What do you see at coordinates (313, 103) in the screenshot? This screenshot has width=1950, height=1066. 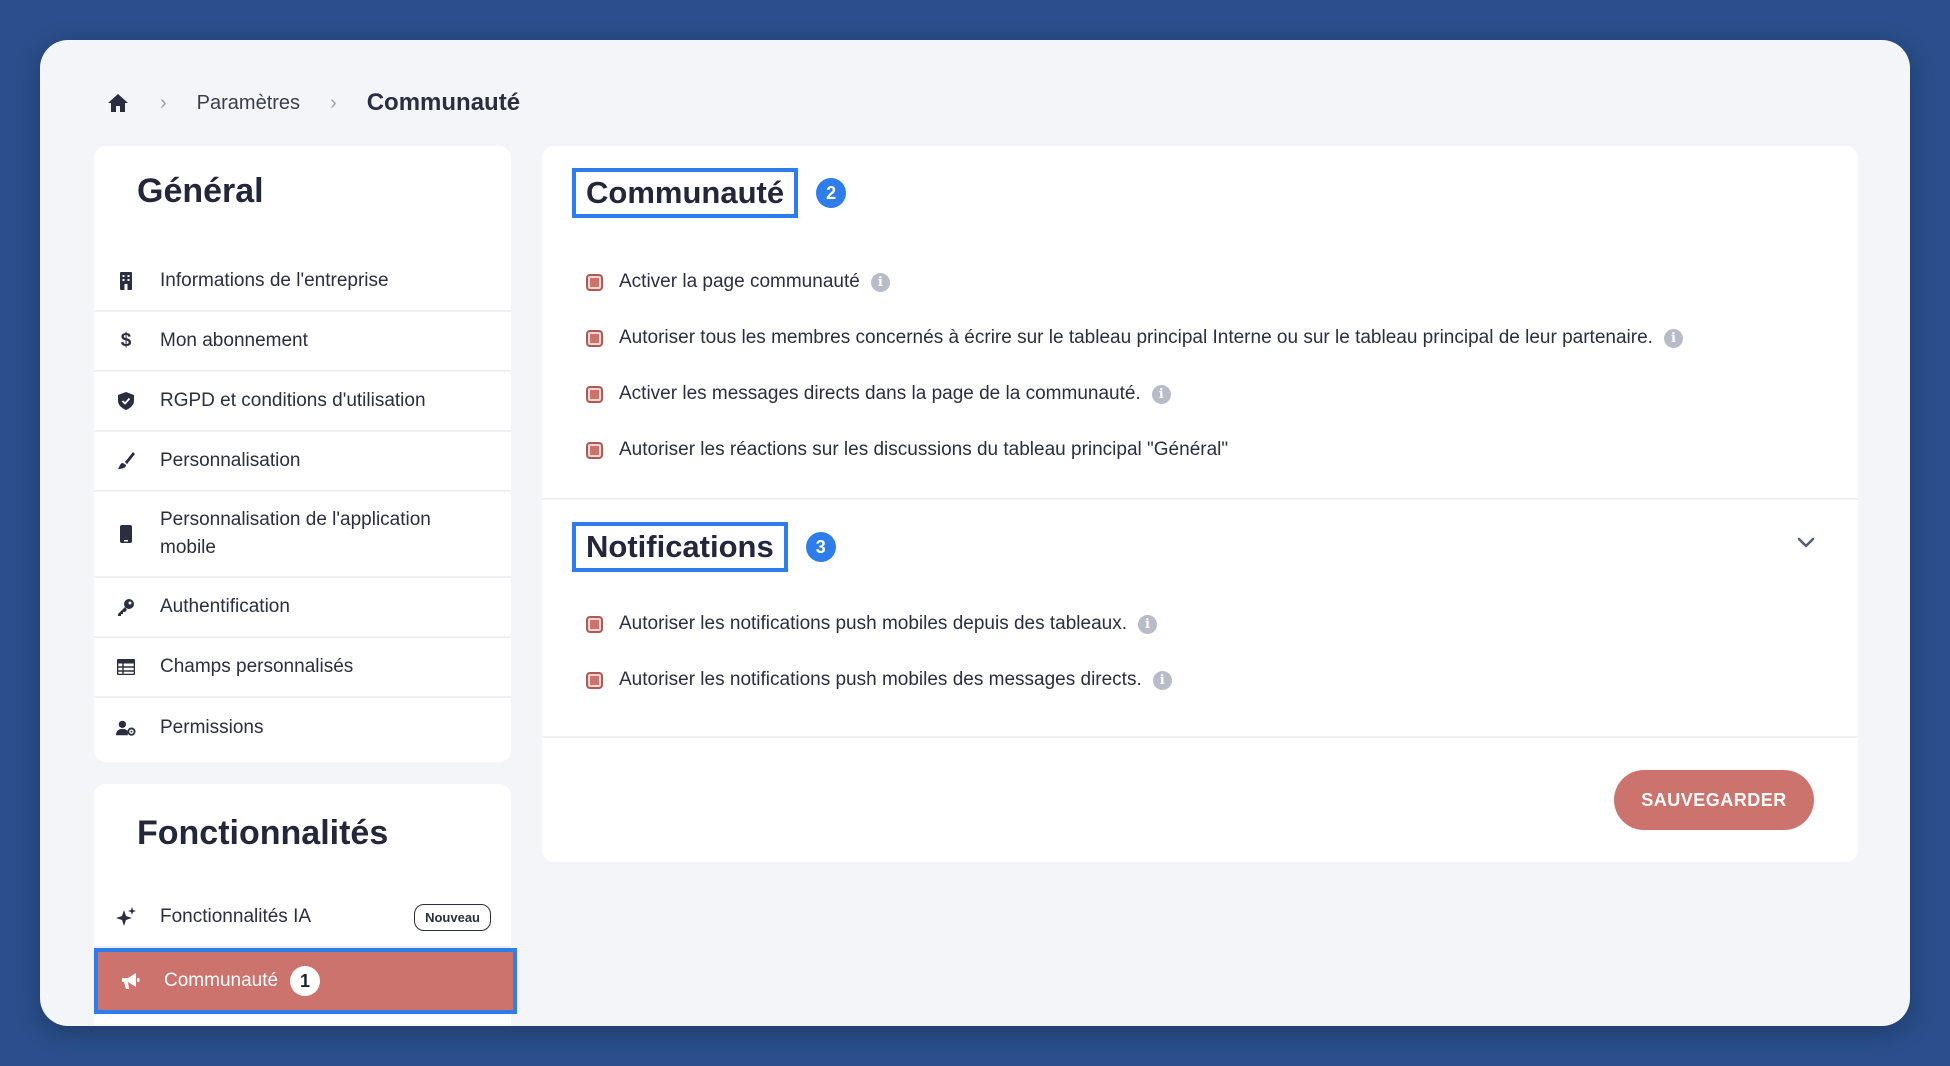 I see `breadcrumb: › Paramètres › Communauté` at bounding box center [313, 103].